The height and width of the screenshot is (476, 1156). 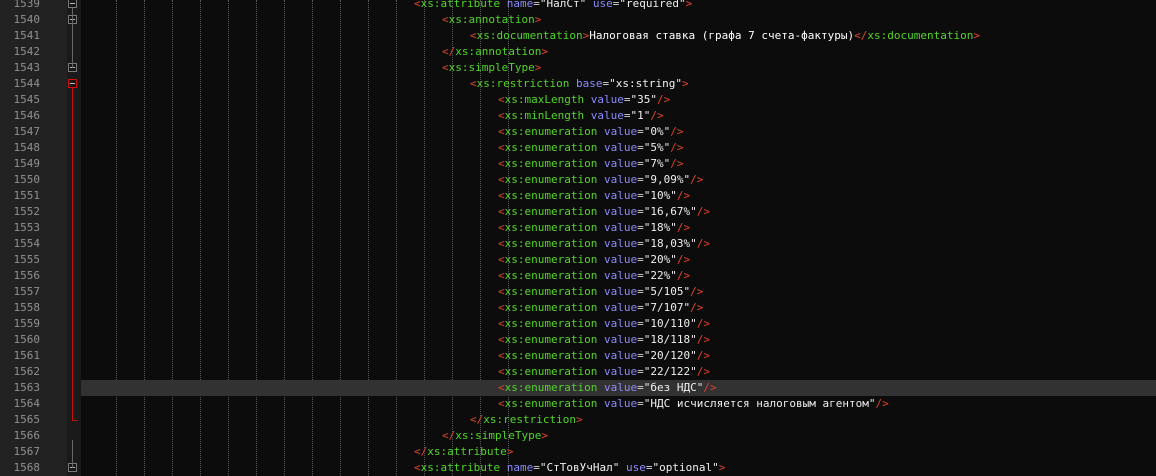 What do you see at coordinates (618, 452) in the screenshot?
I see `code-line: </xs:attribute>` at bounding box center [618, 452].